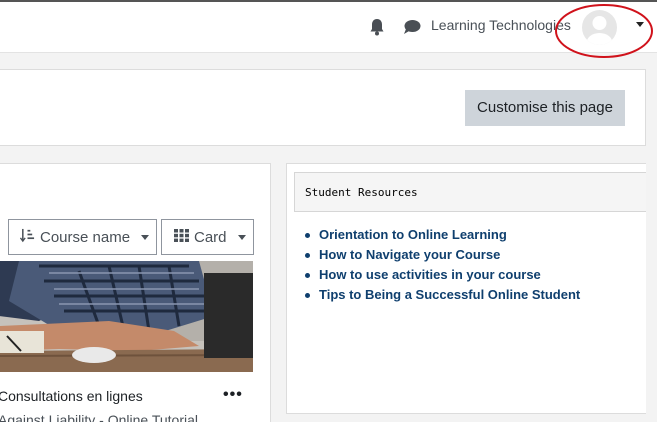 This screenshot has width=657, height=422. What do you see at coordinates (501, 25) in the screenshot?
I see `user-menu-name: Learning Technologies` at bounding box center [501, 25].